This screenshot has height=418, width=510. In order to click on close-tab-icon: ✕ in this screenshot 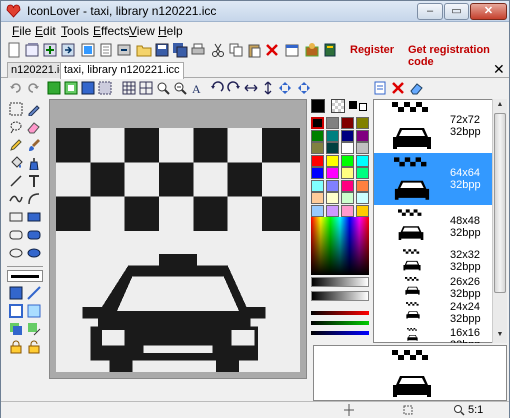, I will do `click(499, 69)`.